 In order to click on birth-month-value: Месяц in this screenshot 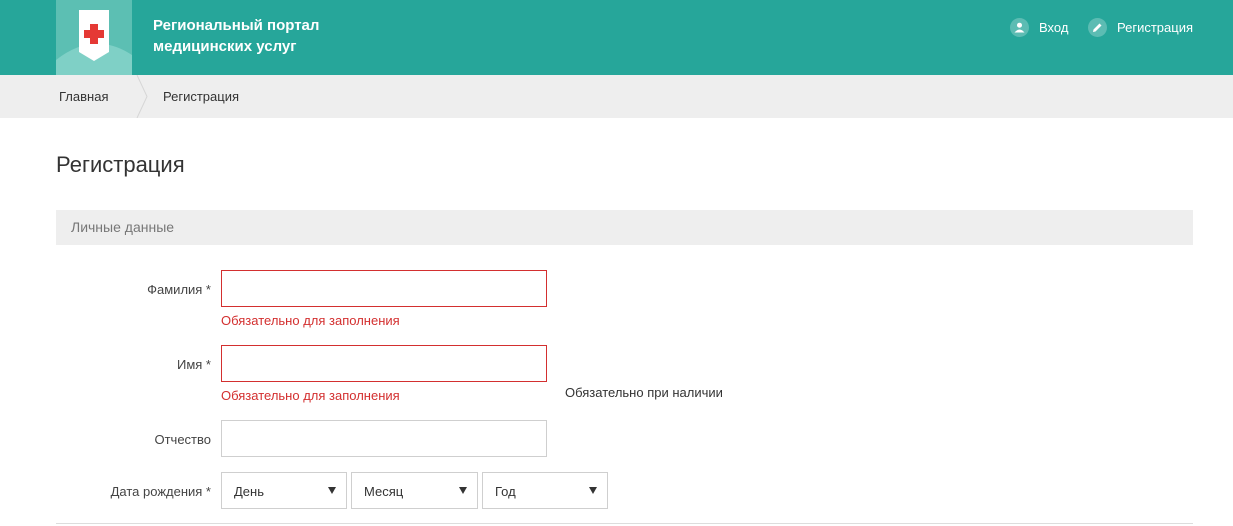, I will do `click(384, 491)`.